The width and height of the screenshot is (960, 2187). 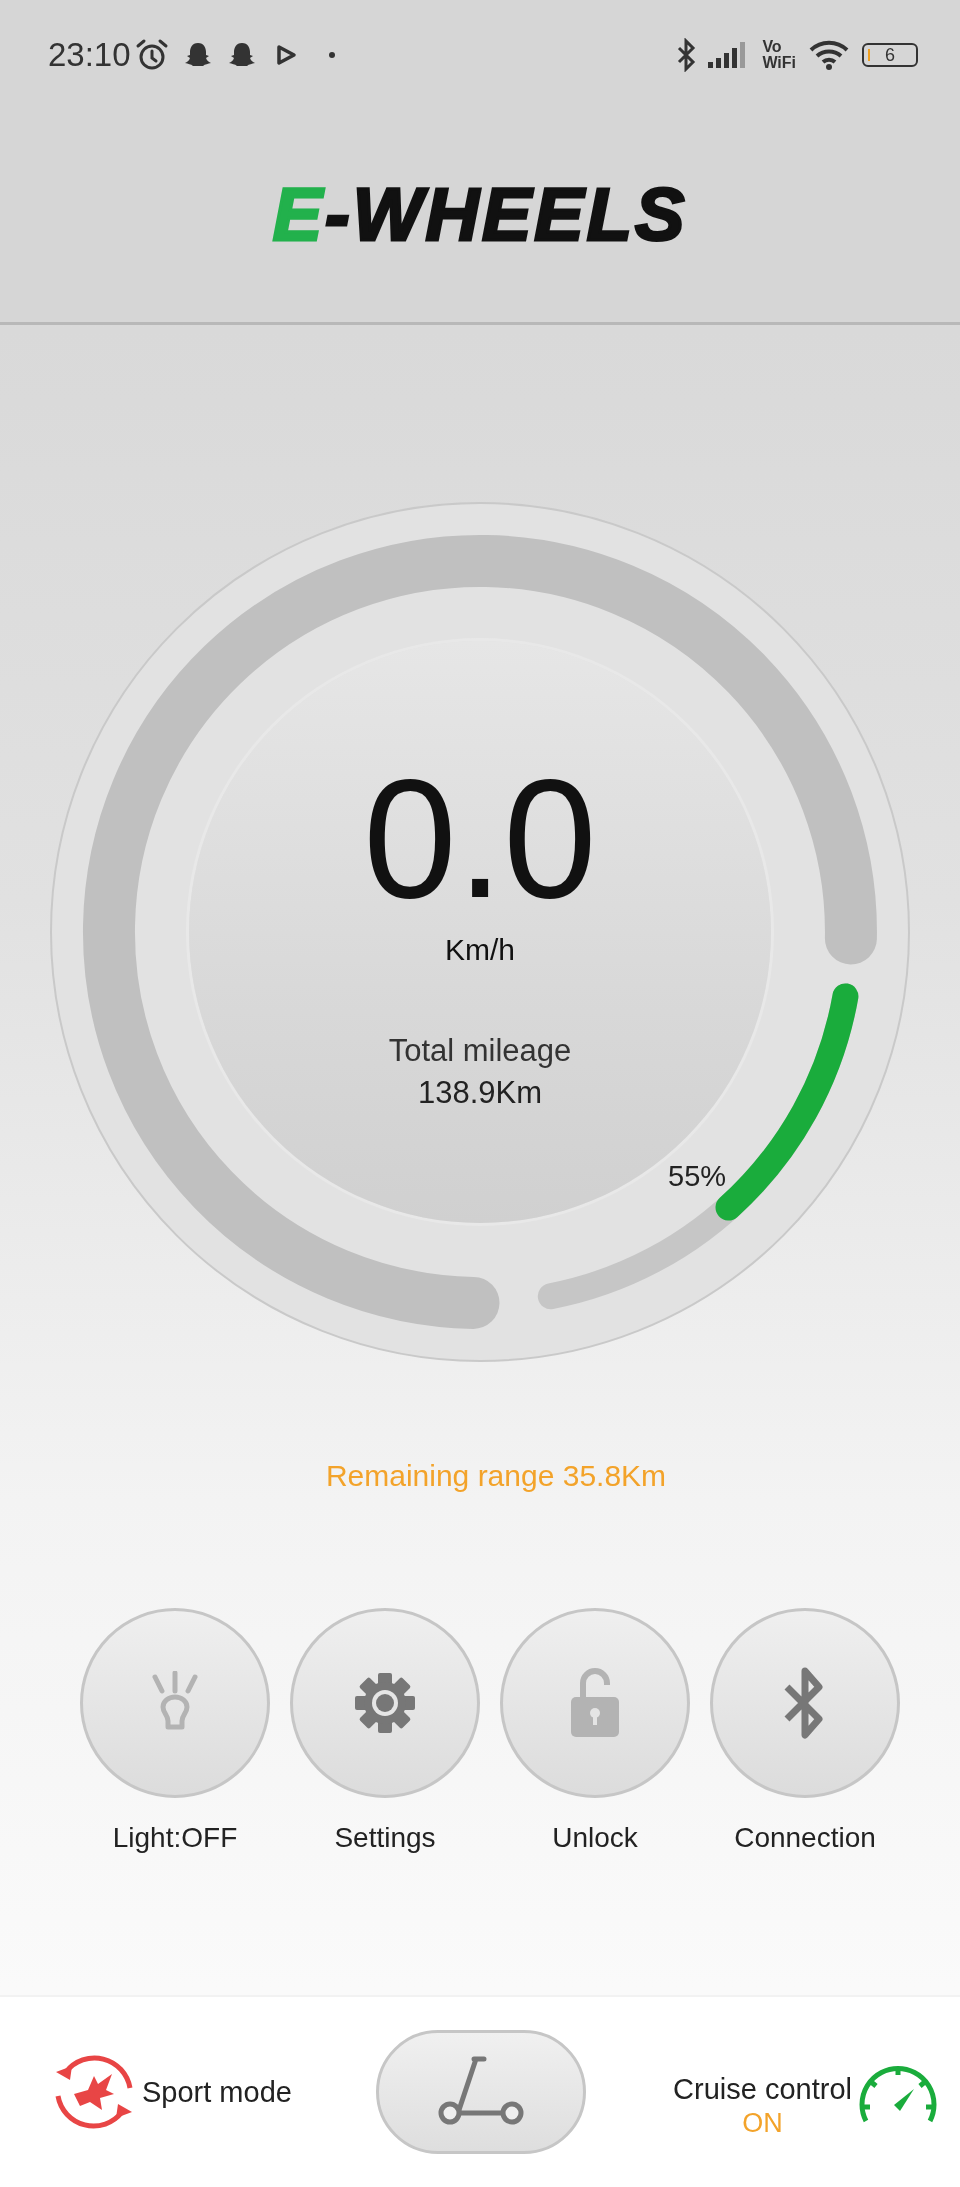 What do you see at coordinates (217, 2092) in the screenshot?
I see `sport-mode-label: Sport mode` at bounding box center [217, 2092].